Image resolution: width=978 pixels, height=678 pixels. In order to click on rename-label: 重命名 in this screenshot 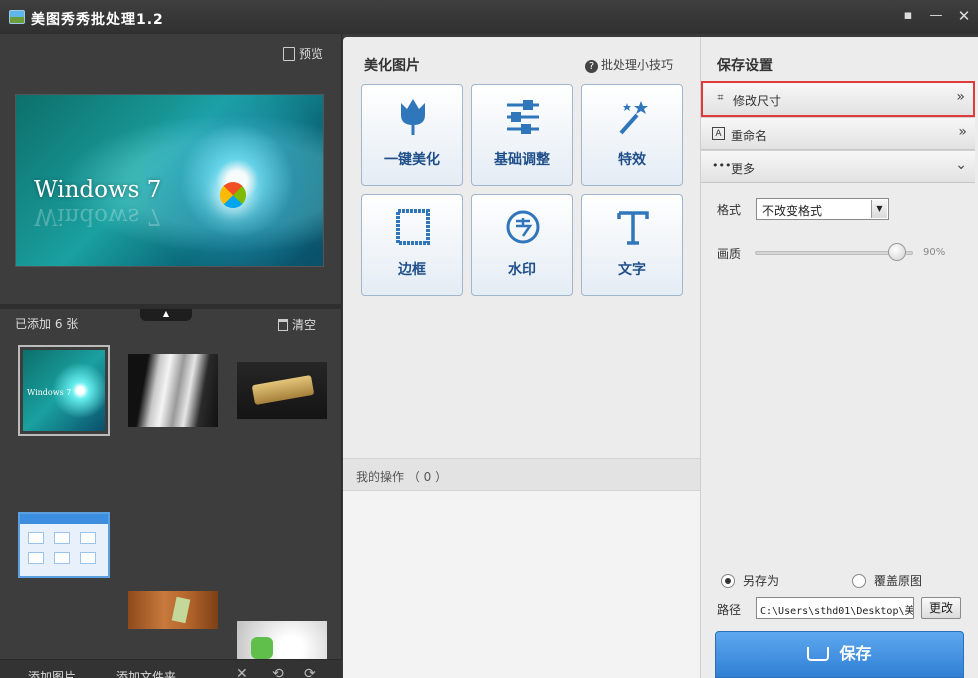, I will do `click(749, 136)`.